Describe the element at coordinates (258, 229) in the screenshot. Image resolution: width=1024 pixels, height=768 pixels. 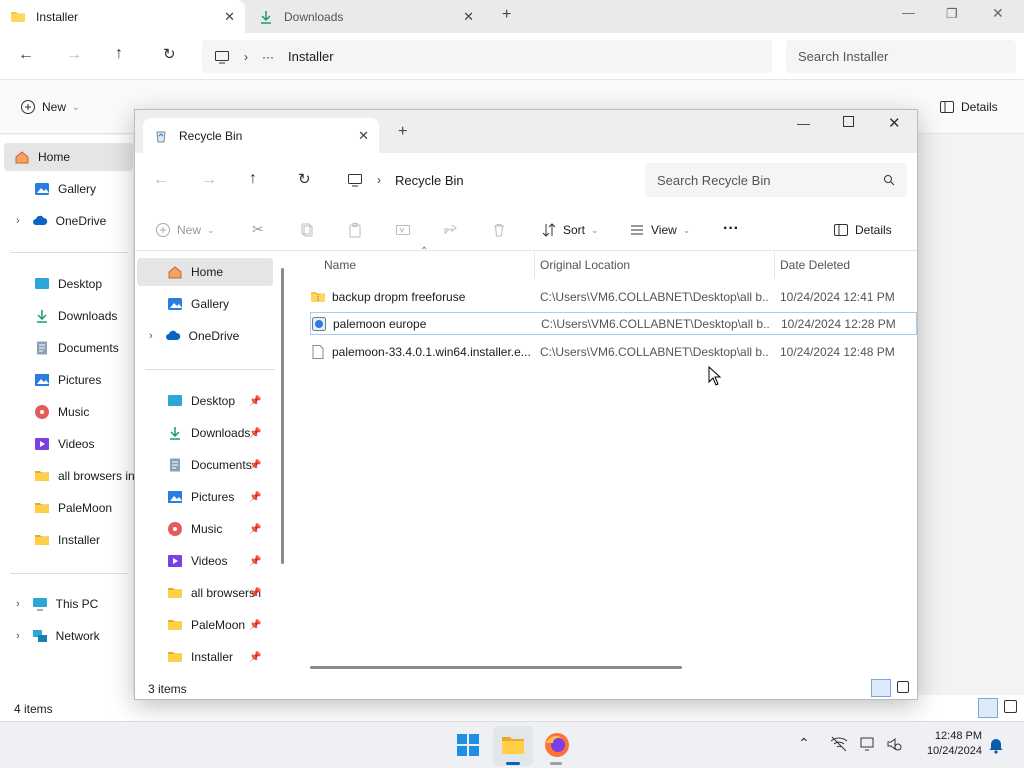
I see `cut-icon: ✂` at that location.